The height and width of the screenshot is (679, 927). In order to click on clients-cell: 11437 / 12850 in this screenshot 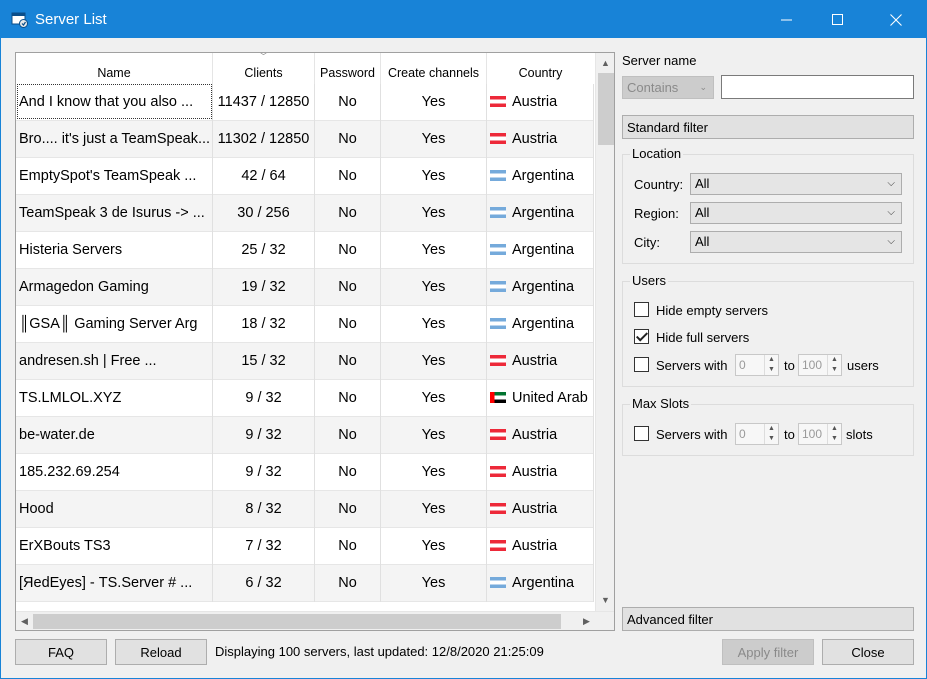, I will do `click(264, 102)`.